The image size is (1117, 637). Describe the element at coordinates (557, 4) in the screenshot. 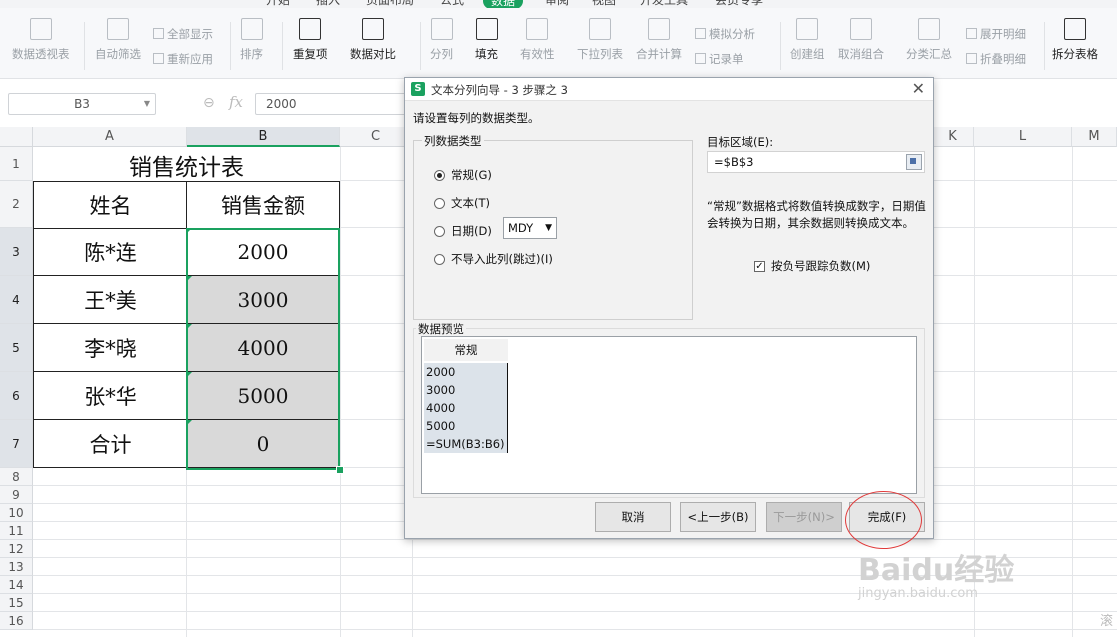

I see `tab-review: 审阅` at that location.